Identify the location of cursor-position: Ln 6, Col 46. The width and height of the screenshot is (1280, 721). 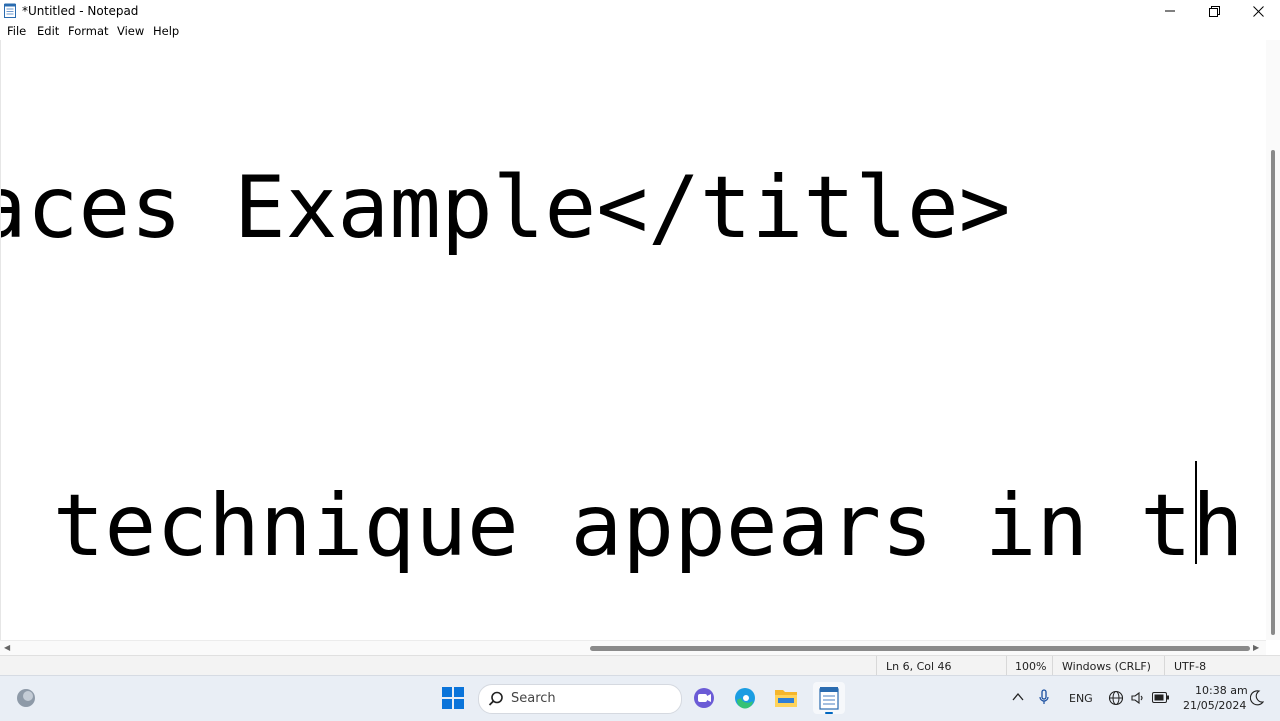
(919, 666).